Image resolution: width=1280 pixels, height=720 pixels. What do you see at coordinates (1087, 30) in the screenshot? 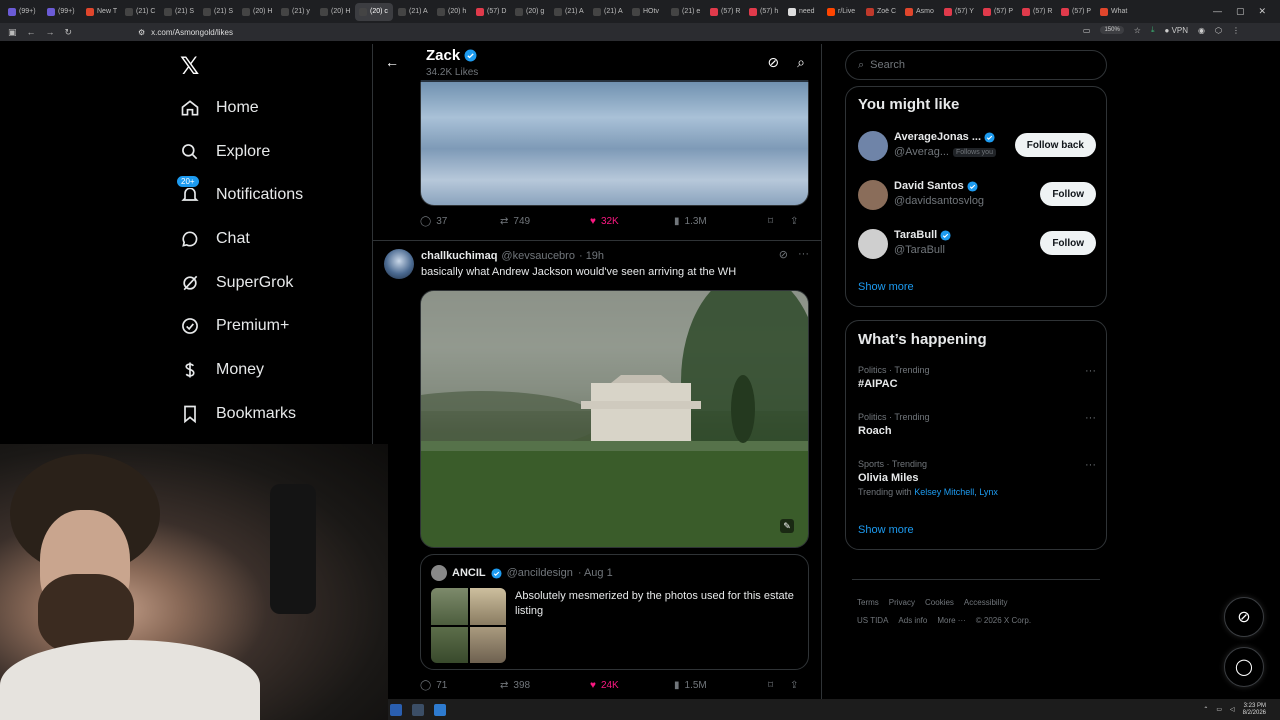
I see `reader-icon: ▭` at bounding box center [1087, 30].